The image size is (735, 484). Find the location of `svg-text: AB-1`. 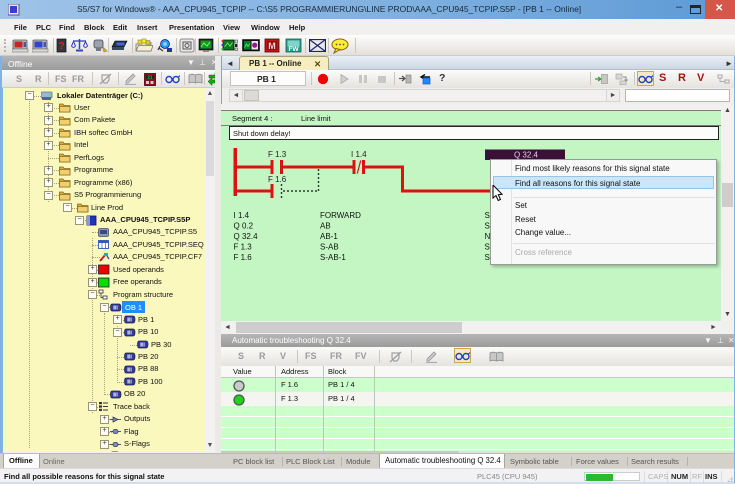

svg-text: AB-1 is located at coordinates (329, 236).